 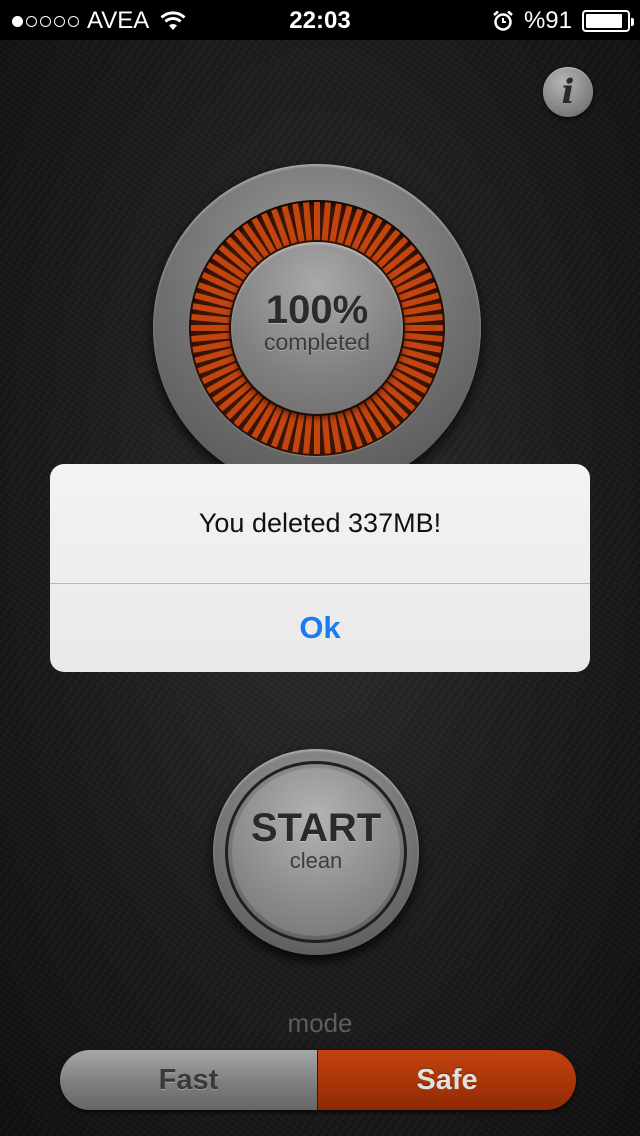 I want to click on mode-option-fast: Fast, so click(x=188, y=1080).